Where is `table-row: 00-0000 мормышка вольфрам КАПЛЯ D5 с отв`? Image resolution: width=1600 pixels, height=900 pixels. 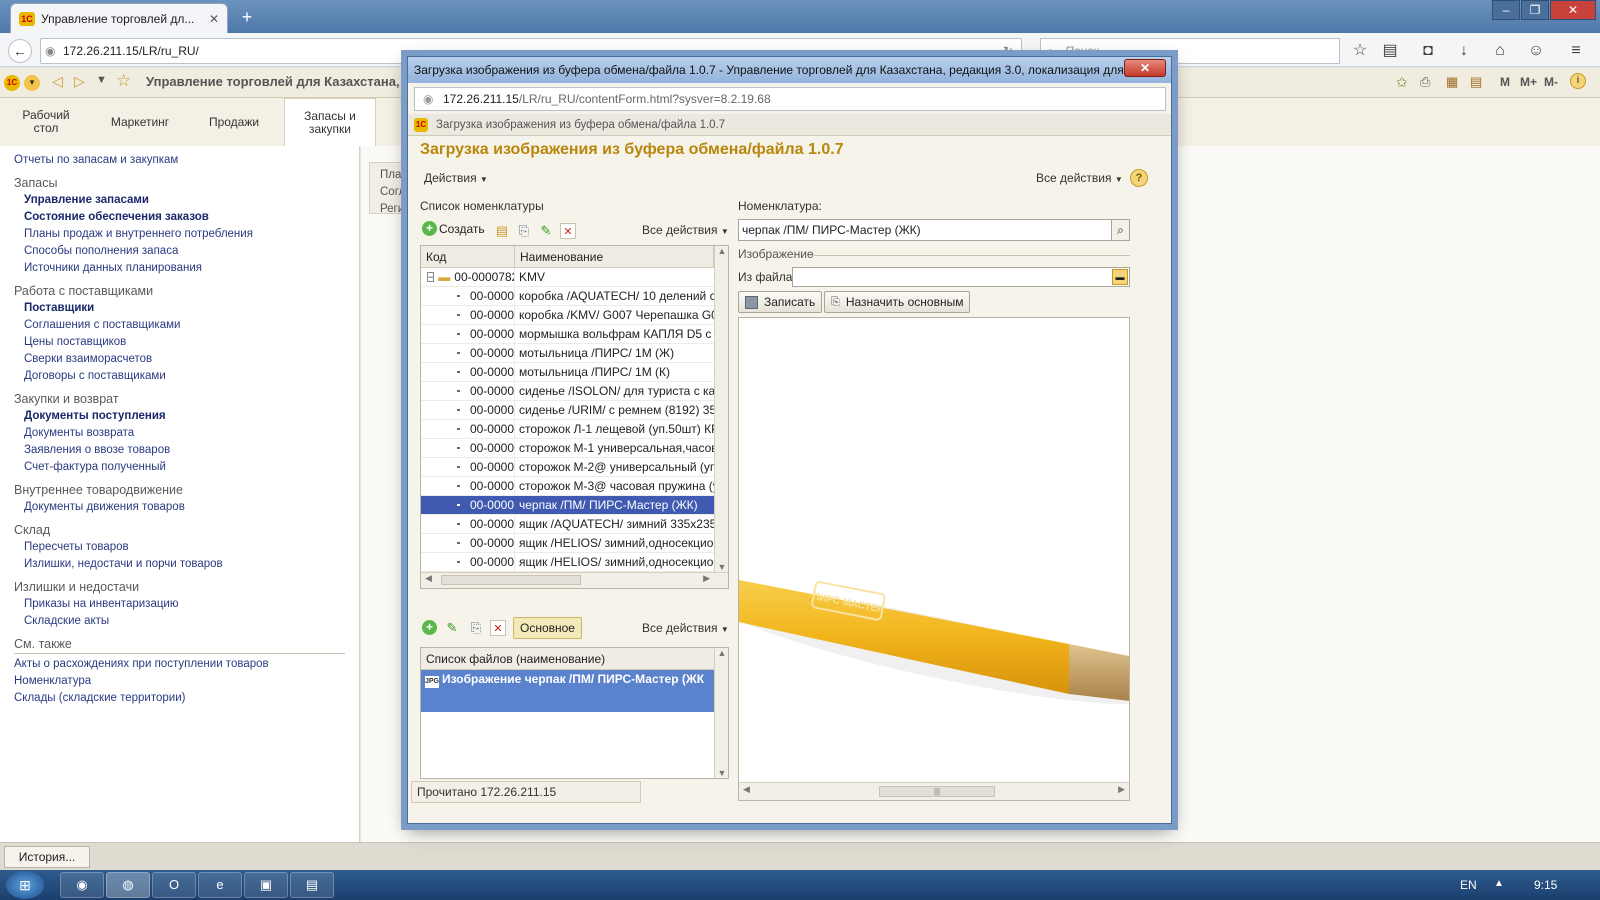 table-row: 00-0000 мормышка вольфрам КАПЛЯ D5 с отв is located at coordinates (567, 334).